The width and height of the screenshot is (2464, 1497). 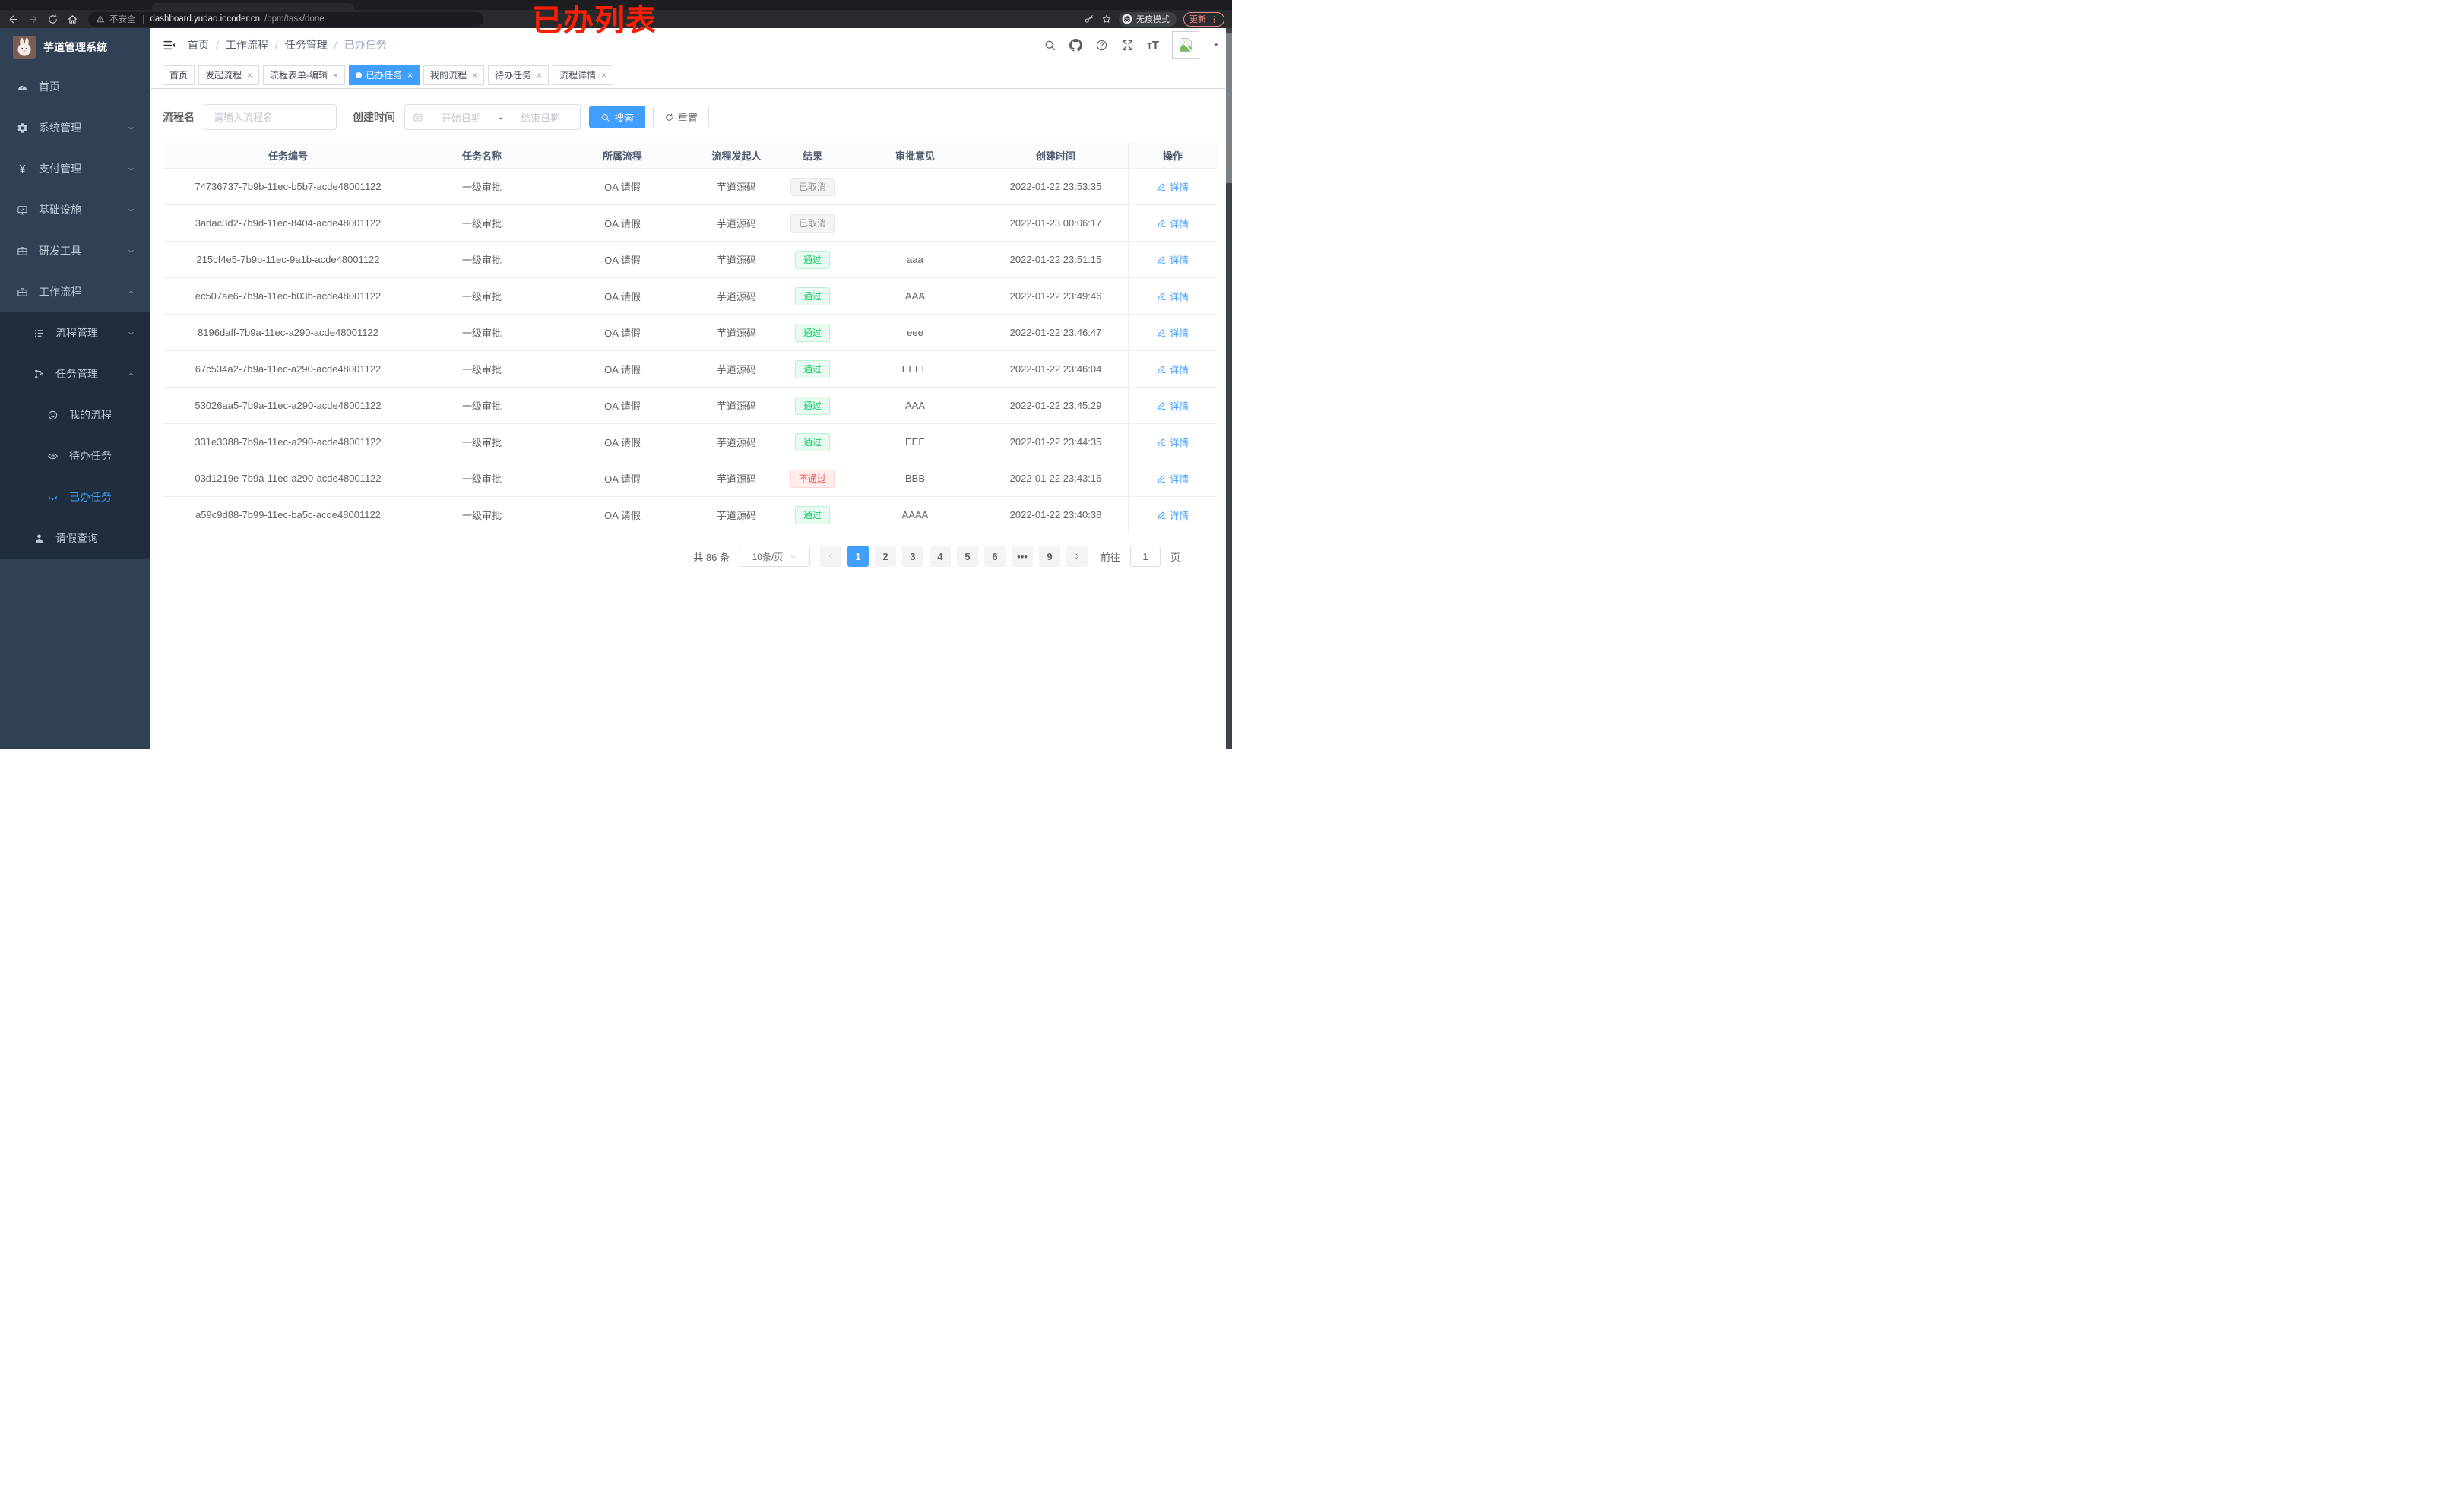 What do you see at coordinates (681, 117) in the screenshot?
I see `reset-button: 重置` at bounding box center [681, 117].